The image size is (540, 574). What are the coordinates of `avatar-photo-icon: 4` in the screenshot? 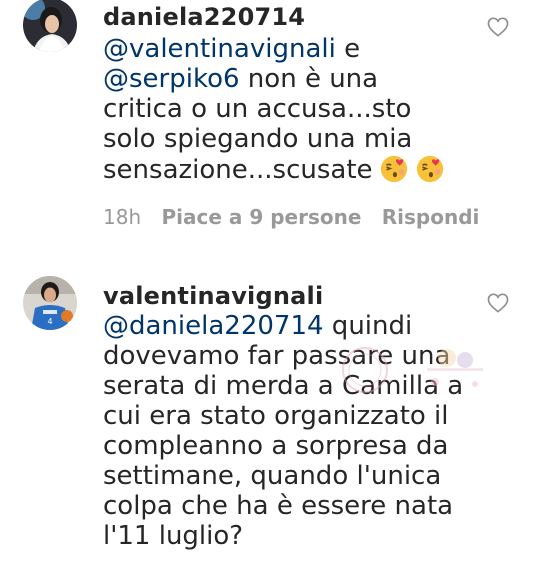 It's located at (50, 303).